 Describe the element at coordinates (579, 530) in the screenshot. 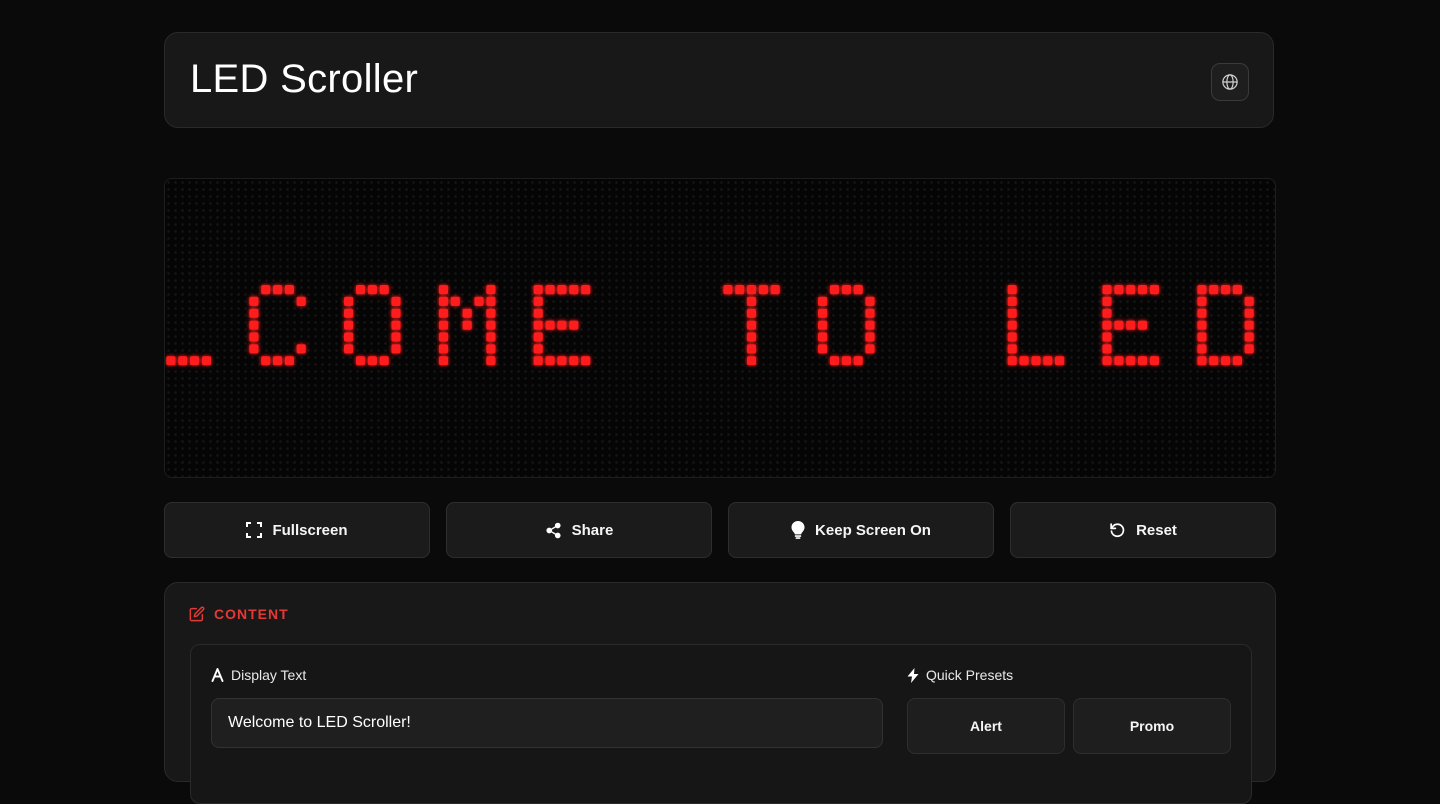

I see `share-button: Share` at that location.